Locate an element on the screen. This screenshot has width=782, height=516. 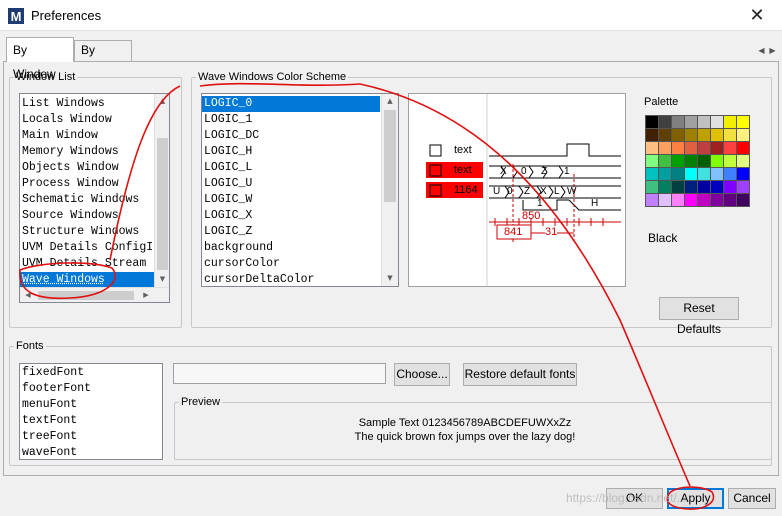
list-item: LOGIC_X is located at coordinates (291, 216).